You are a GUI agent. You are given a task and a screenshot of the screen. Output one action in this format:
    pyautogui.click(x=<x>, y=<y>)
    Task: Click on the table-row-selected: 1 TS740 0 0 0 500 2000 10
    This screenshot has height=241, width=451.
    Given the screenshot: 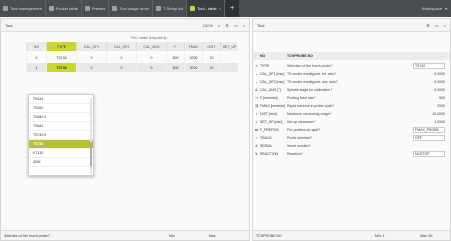 What is the action you would take?
    pyautogui.click(x=132, y=67)
    